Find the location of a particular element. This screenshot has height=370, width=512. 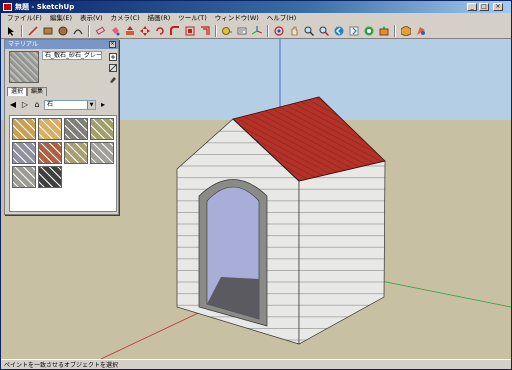

menu-view: 表示(V) is located at coordinates (91, 18).